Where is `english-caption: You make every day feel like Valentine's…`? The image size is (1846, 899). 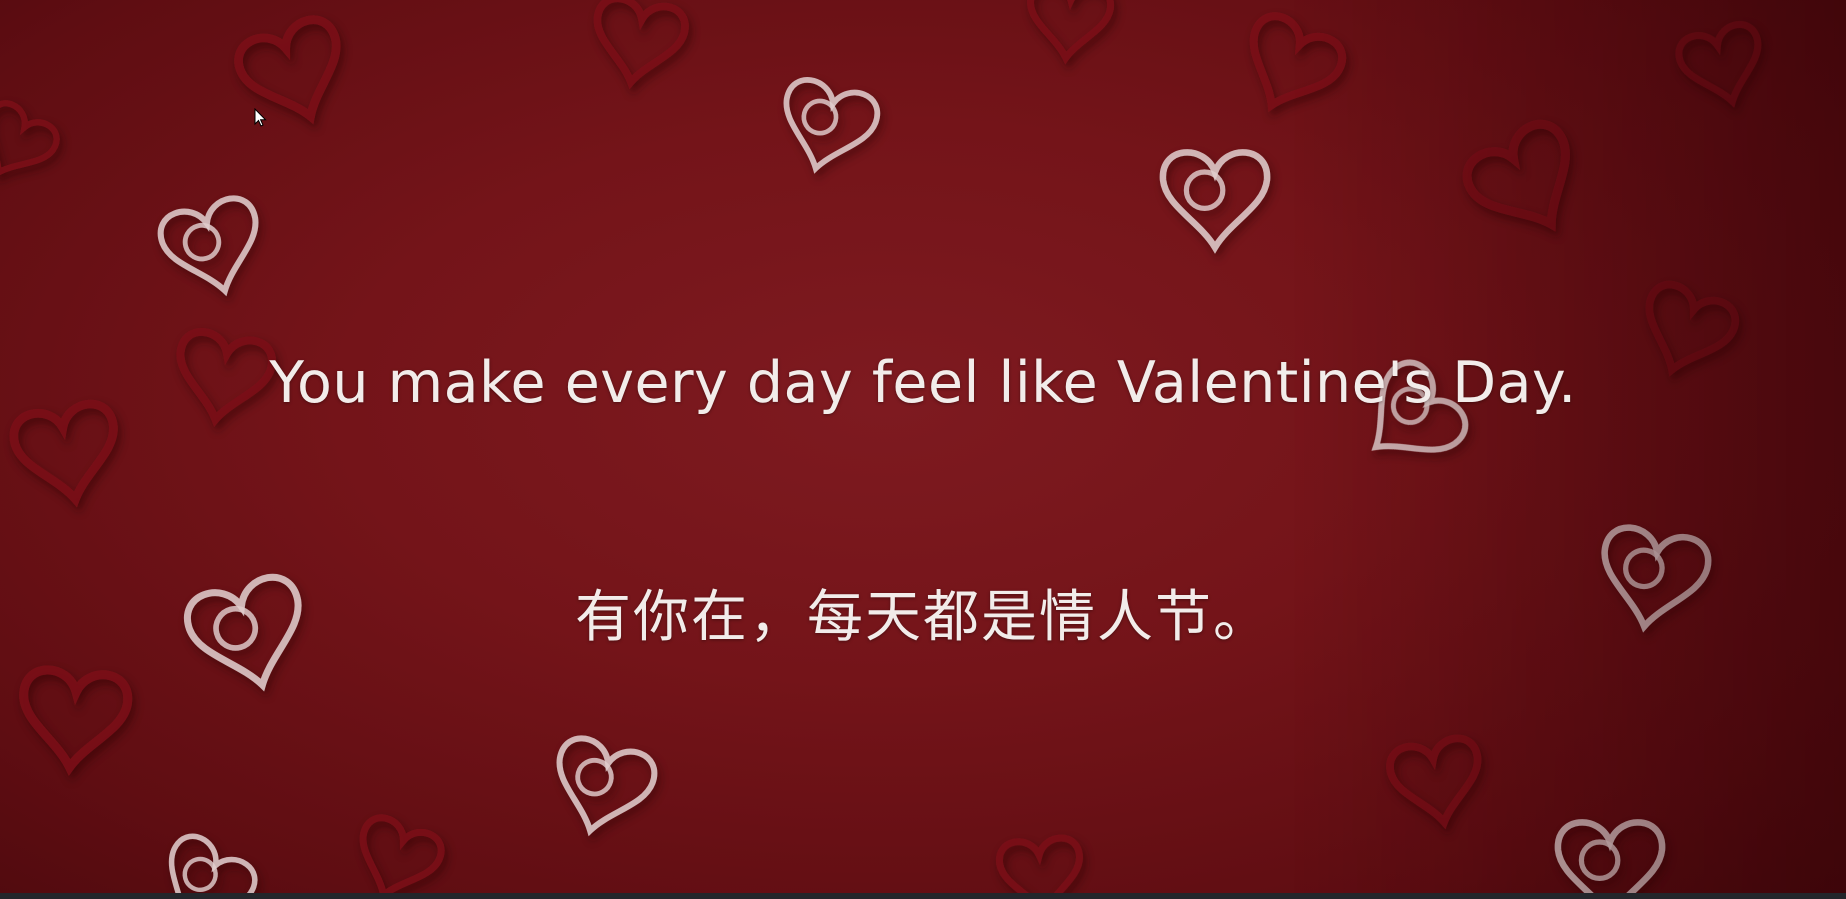 english-caption: You make every day feel like Valentine's… is located at coordinates (923, 383).